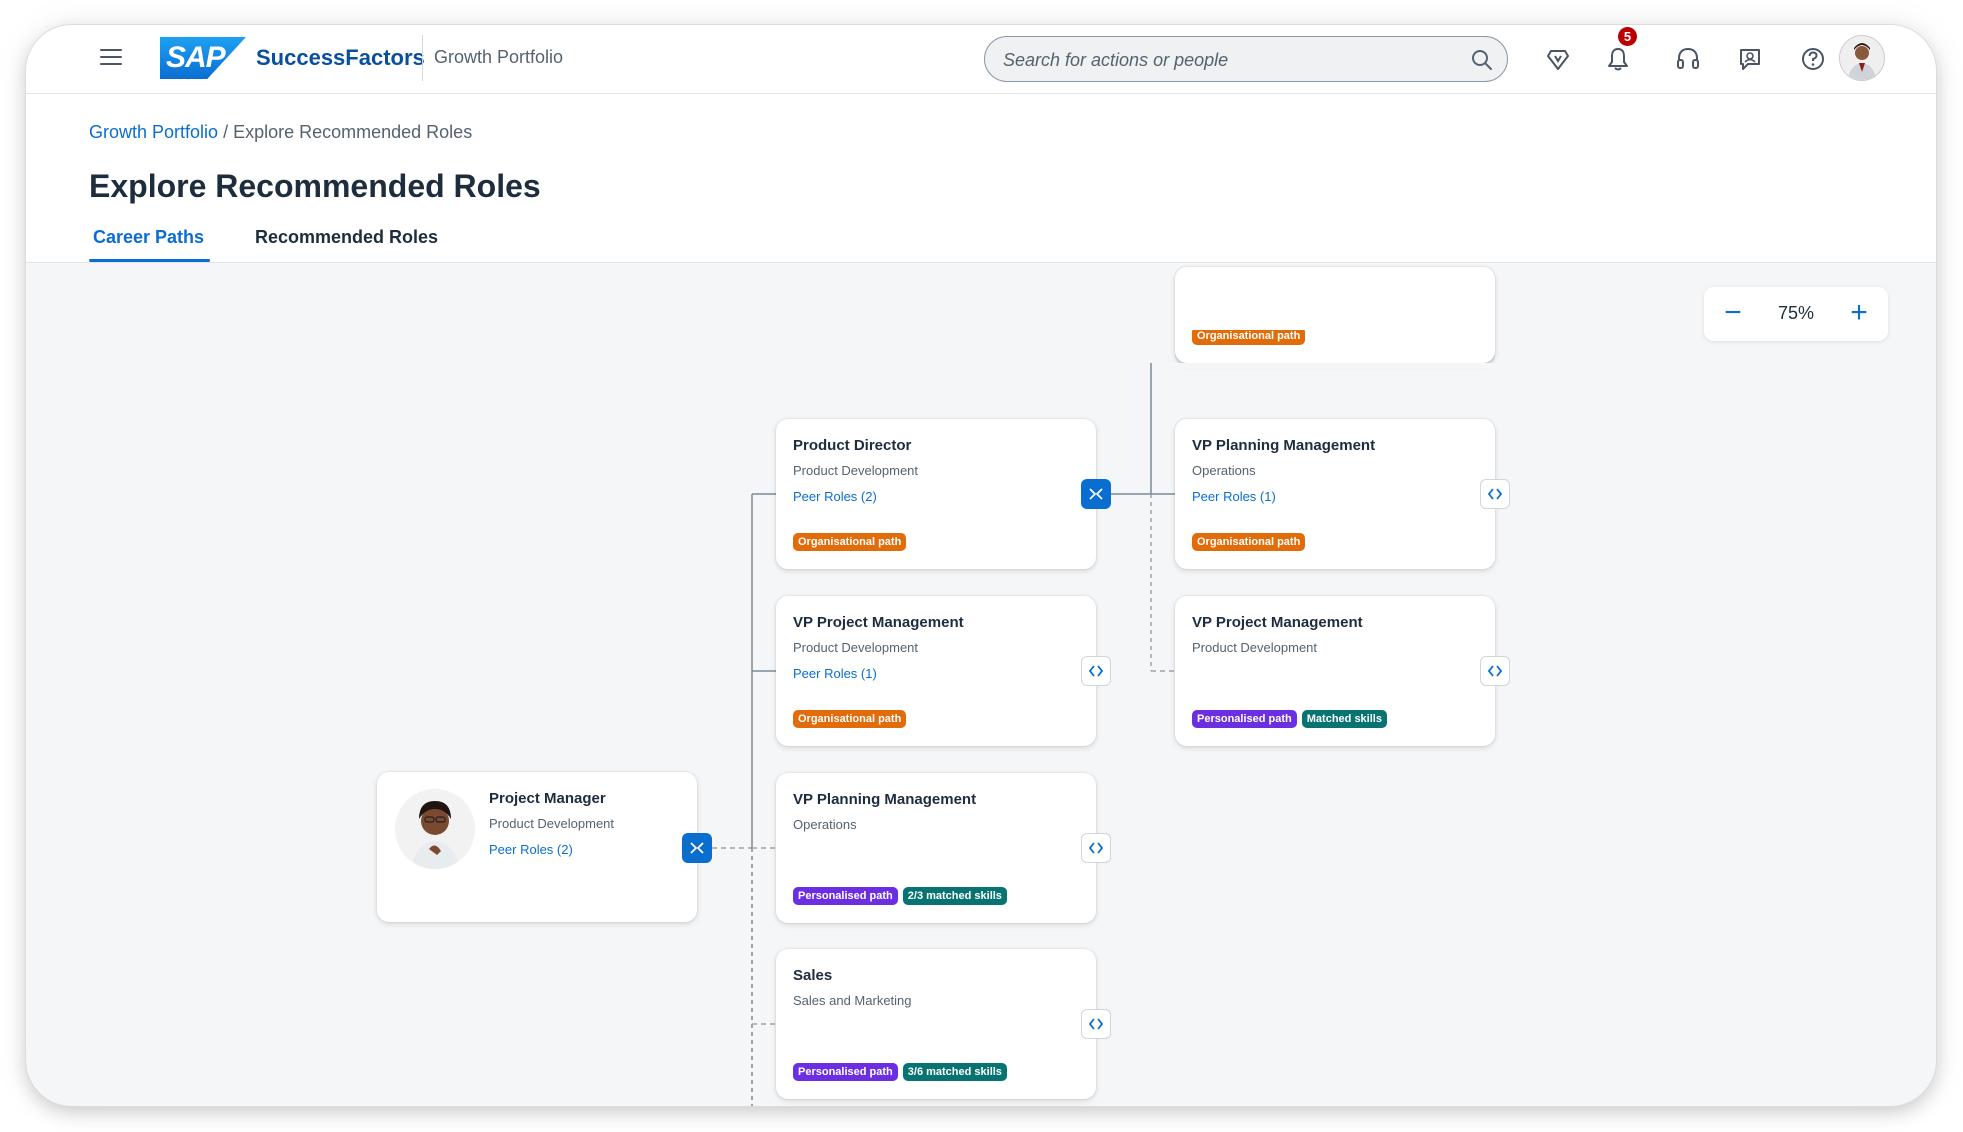 The height and width of the screenshot is (1132, 1963). I want to click on role-department: Sales and Marketing, so click(852, 1000).